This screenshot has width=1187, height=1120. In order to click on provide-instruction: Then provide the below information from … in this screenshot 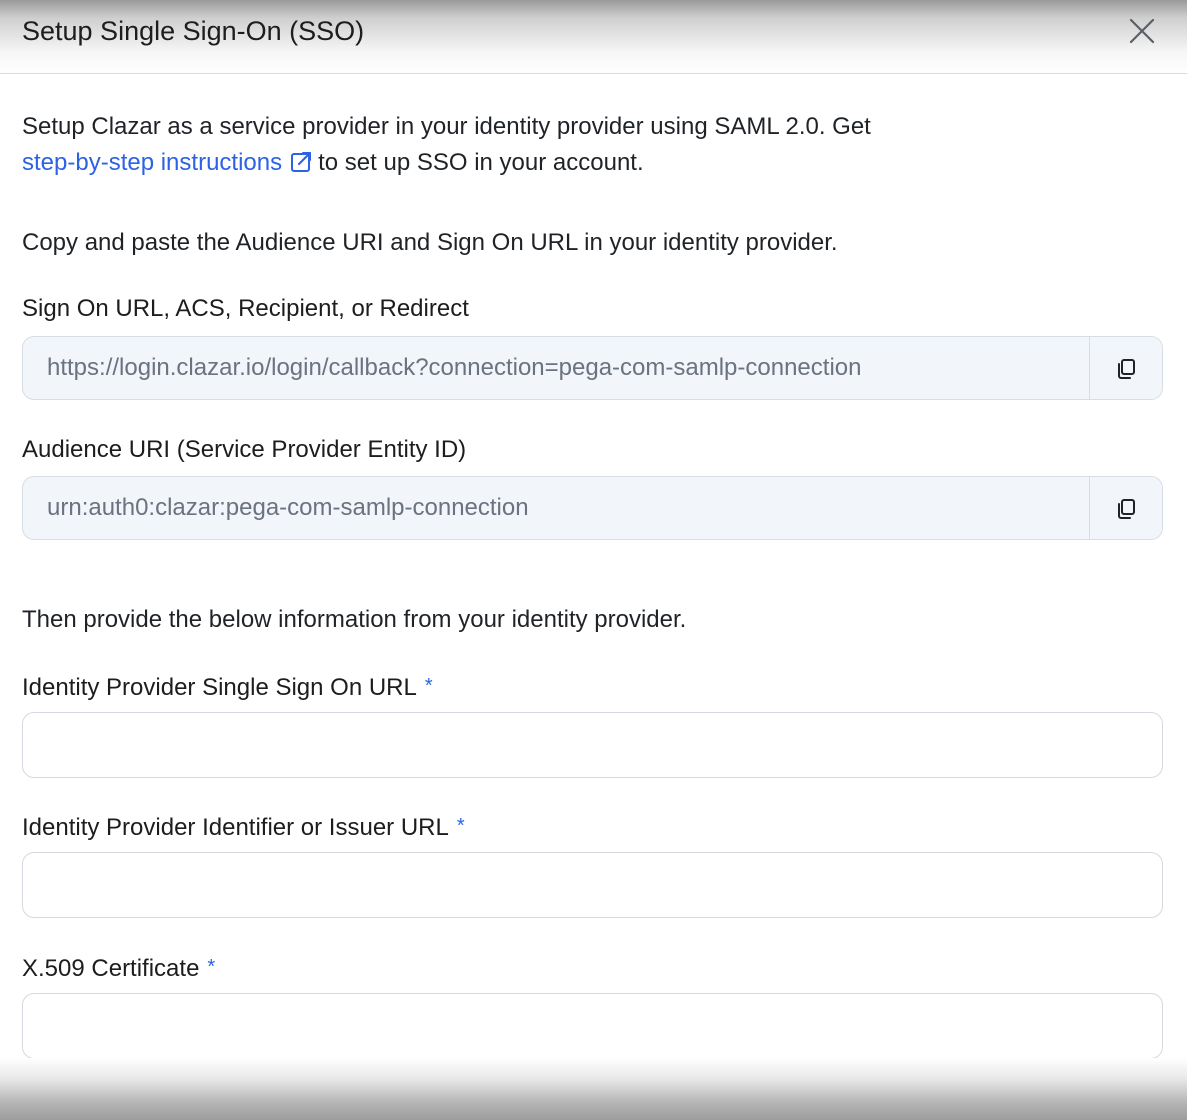, I will do `click(354, 619)`.